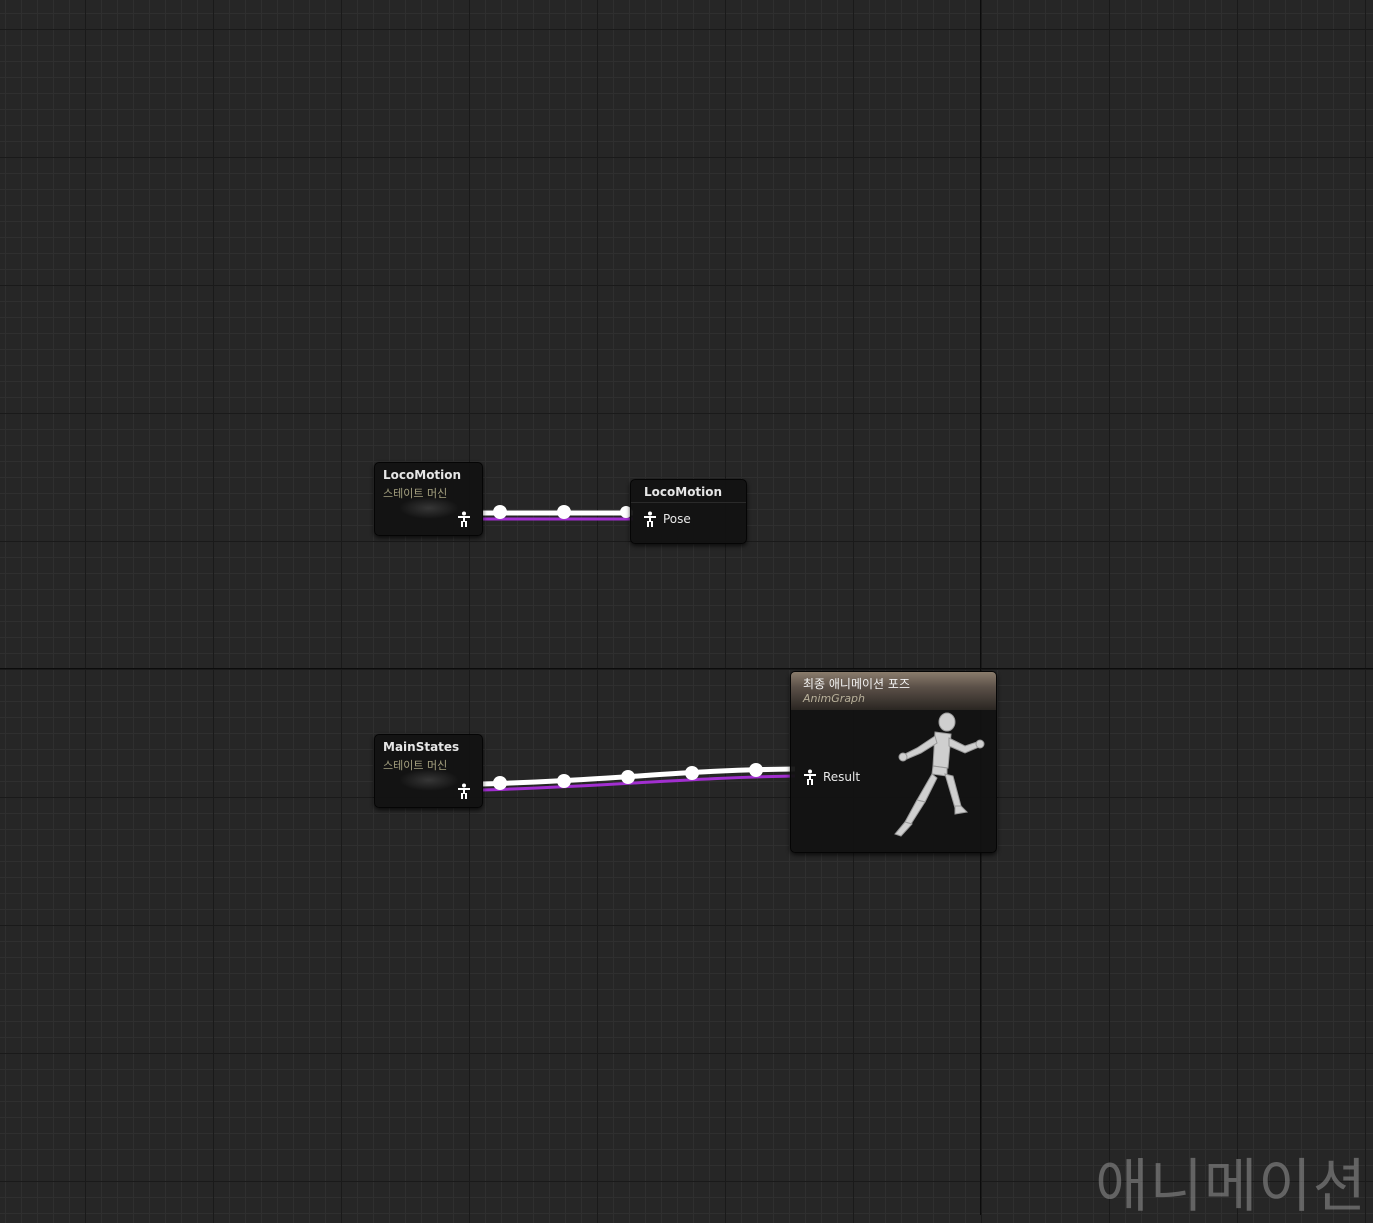 Image resolution: width=1373 pixels, height=1223 pixels. Describe the element at coordinates (638, 777) in the screenshot. I see `wire-mainstates-to-result` at that location.